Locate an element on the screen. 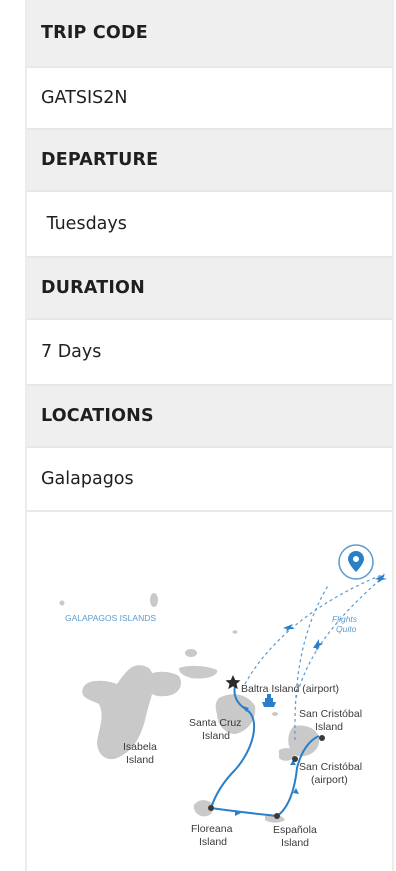 The image size is (396, 871). plane-icons is located at coordinates (335, 612).